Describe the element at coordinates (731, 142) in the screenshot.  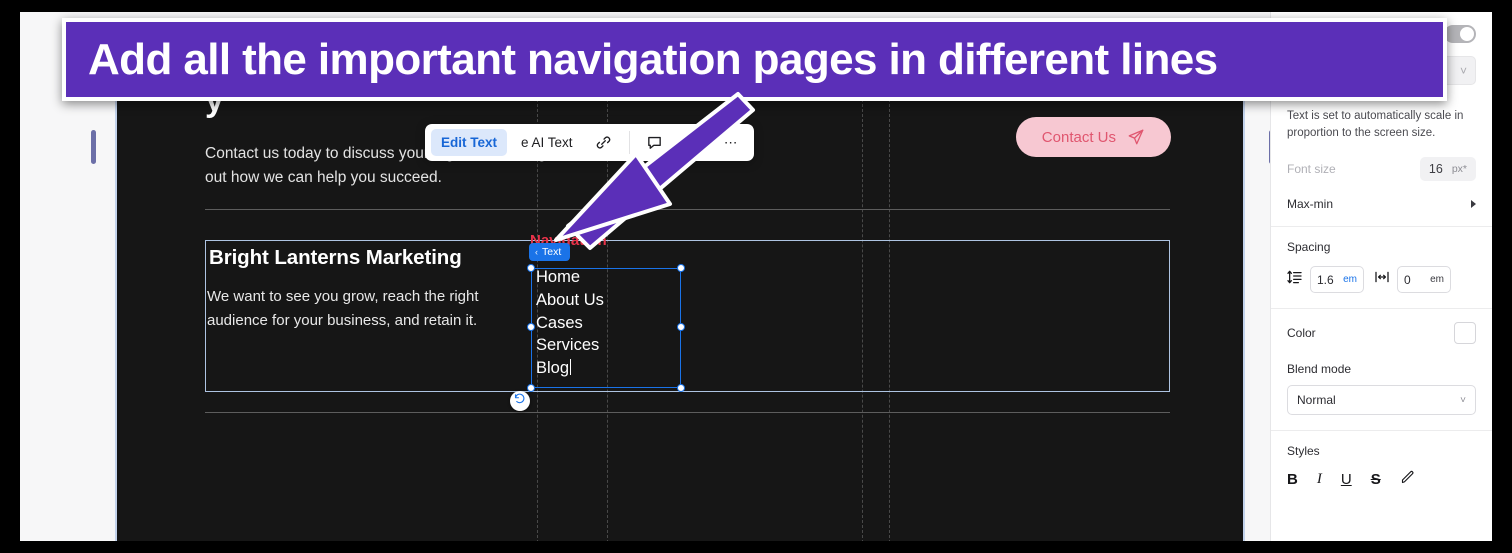
I see `more-options-icon: ⋯` at that location.